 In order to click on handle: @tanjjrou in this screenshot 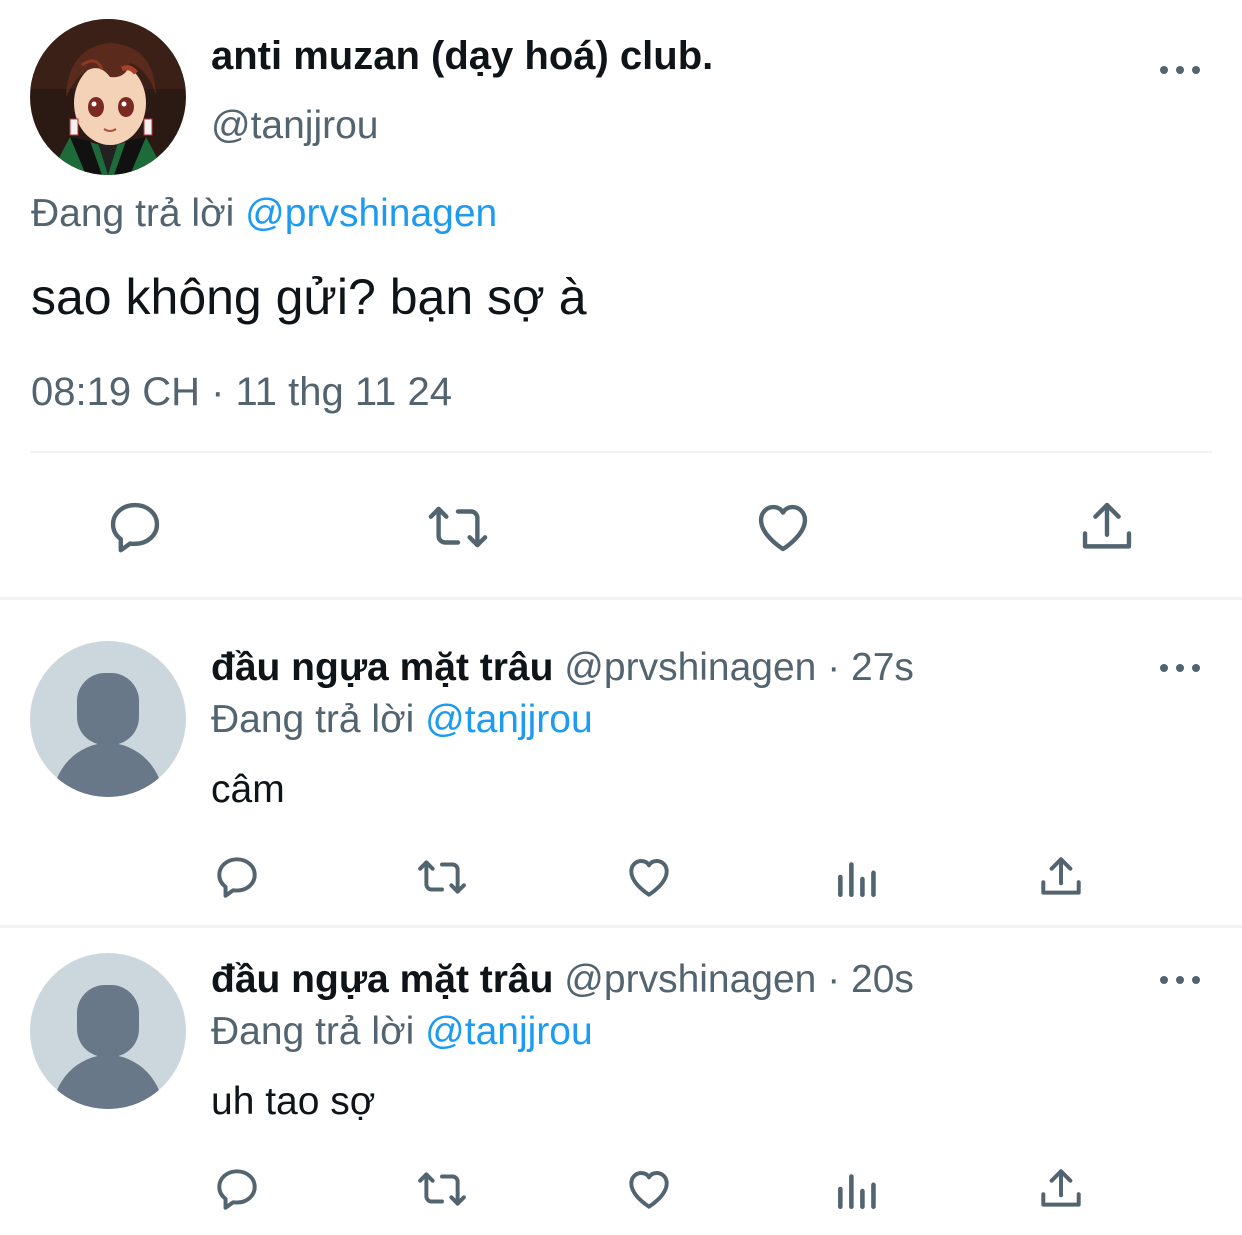, I will do `click(295, 126)`.